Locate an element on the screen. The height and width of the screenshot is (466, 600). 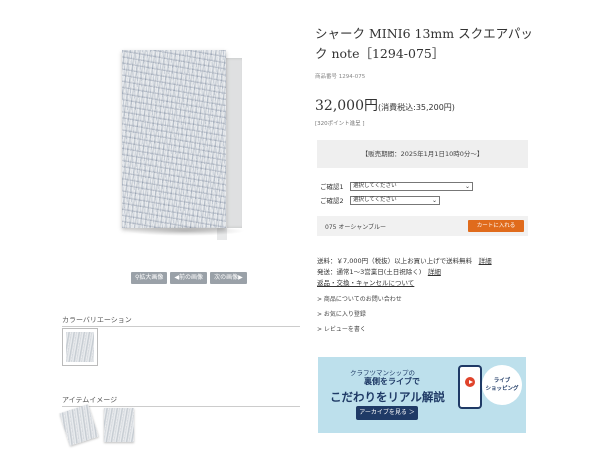
product-code: 商品番号 1294-075 is located at coordinates (340, 77).